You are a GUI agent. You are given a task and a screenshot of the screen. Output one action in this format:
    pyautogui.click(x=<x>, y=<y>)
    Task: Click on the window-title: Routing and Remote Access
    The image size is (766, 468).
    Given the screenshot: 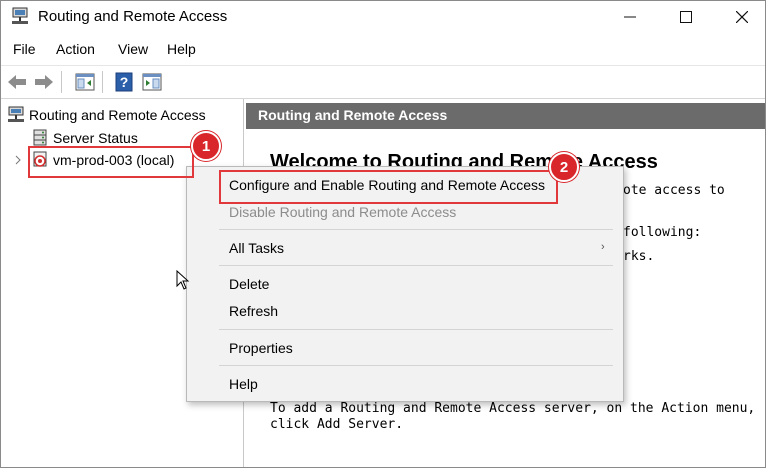 What is the action you would take?
    pyautogui.click(x=133, y=16)
    